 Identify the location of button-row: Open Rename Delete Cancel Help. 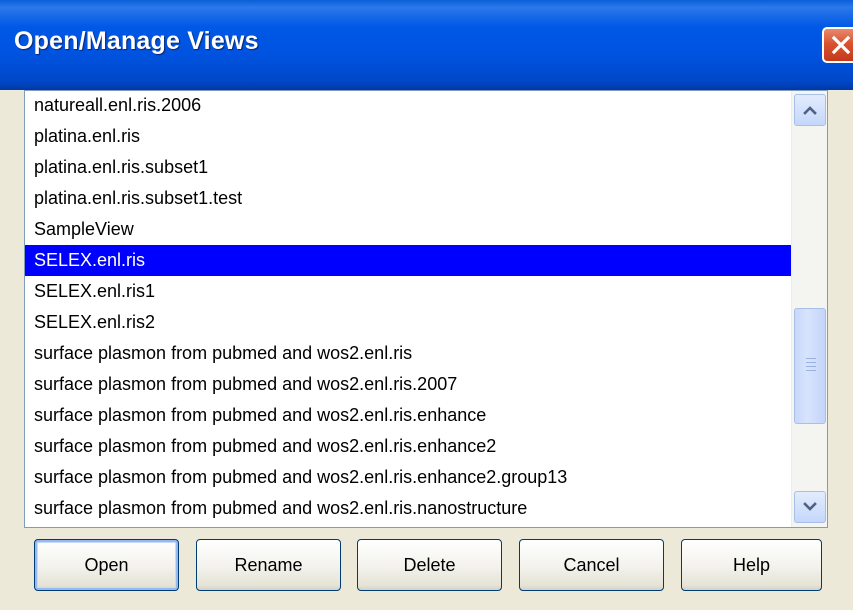
(426, 566).